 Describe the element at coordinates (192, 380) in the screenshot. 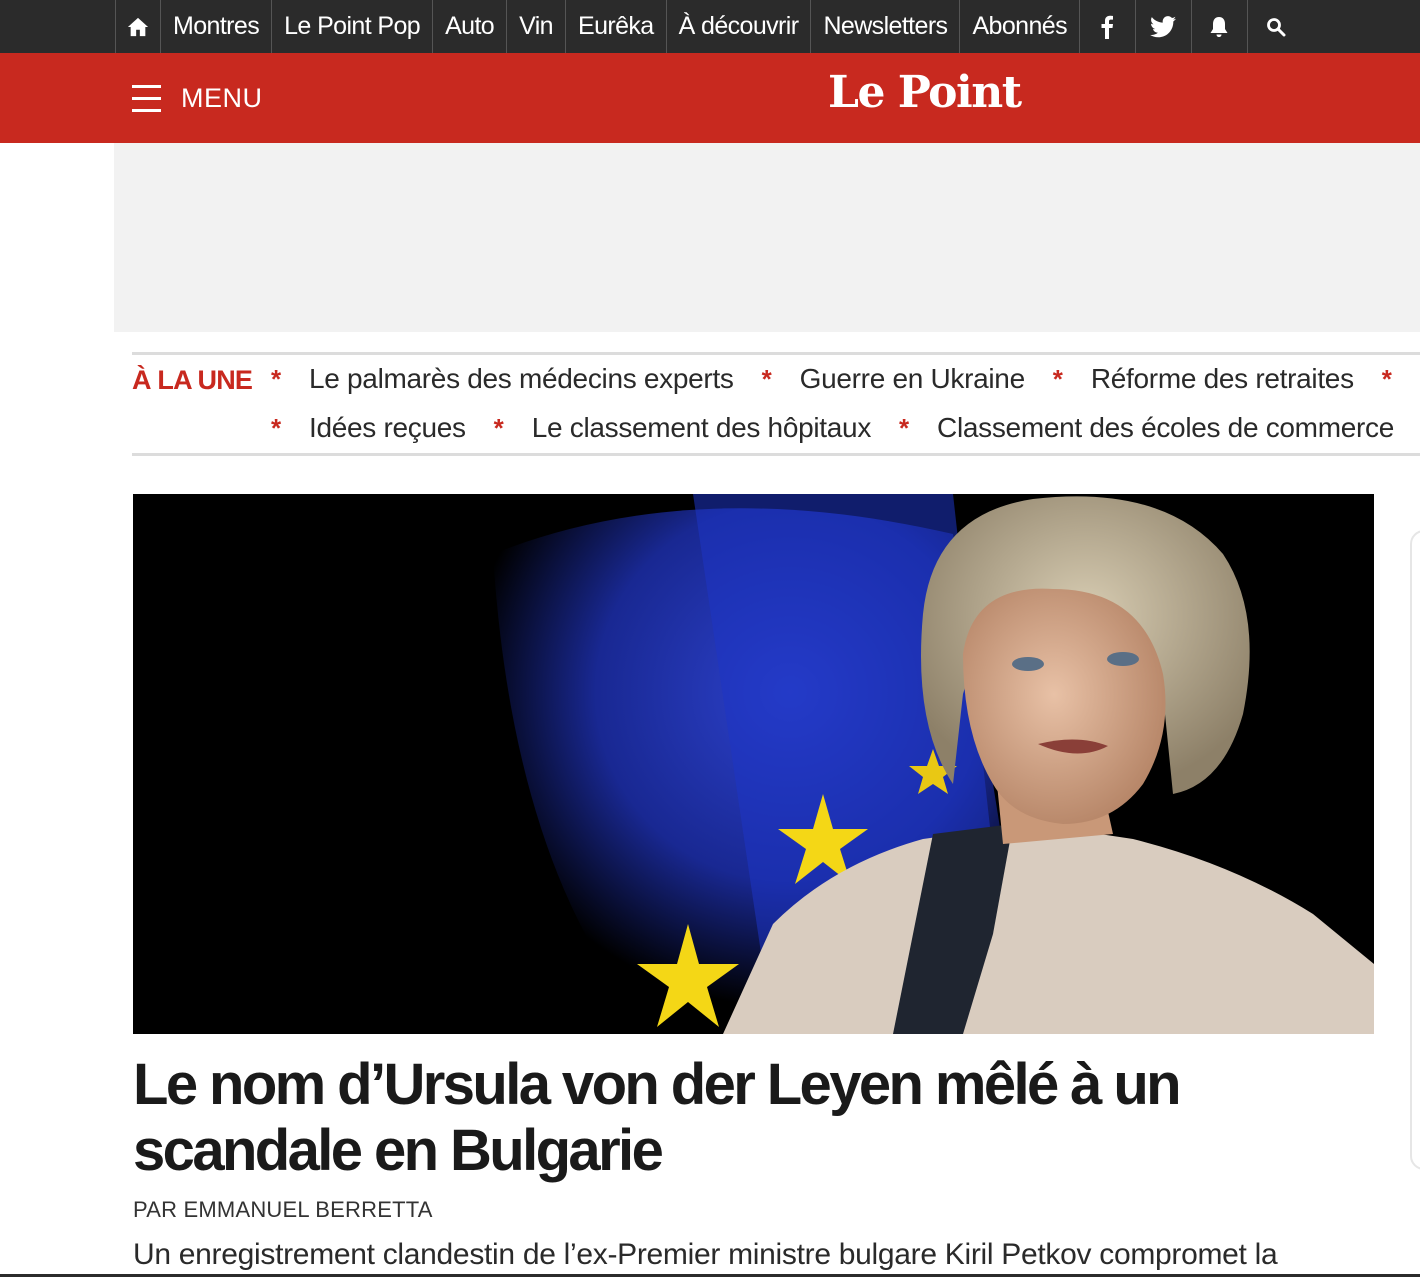

I see `a-la-une-title: À LA UNE` at that location.